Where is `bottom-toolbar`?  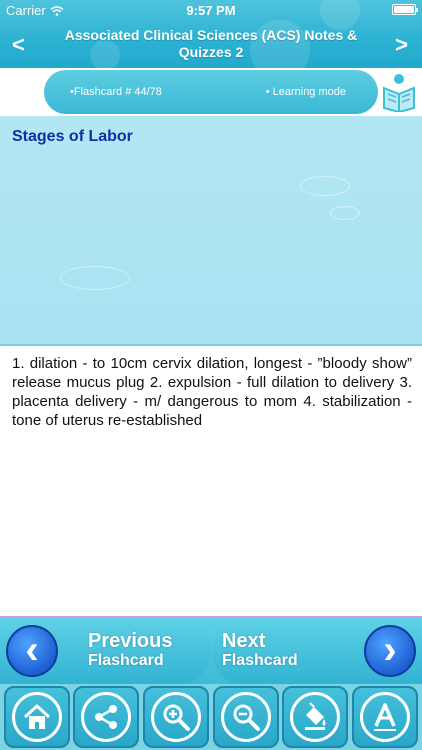 bottom-toolbar is located at coordinates (211, 717).